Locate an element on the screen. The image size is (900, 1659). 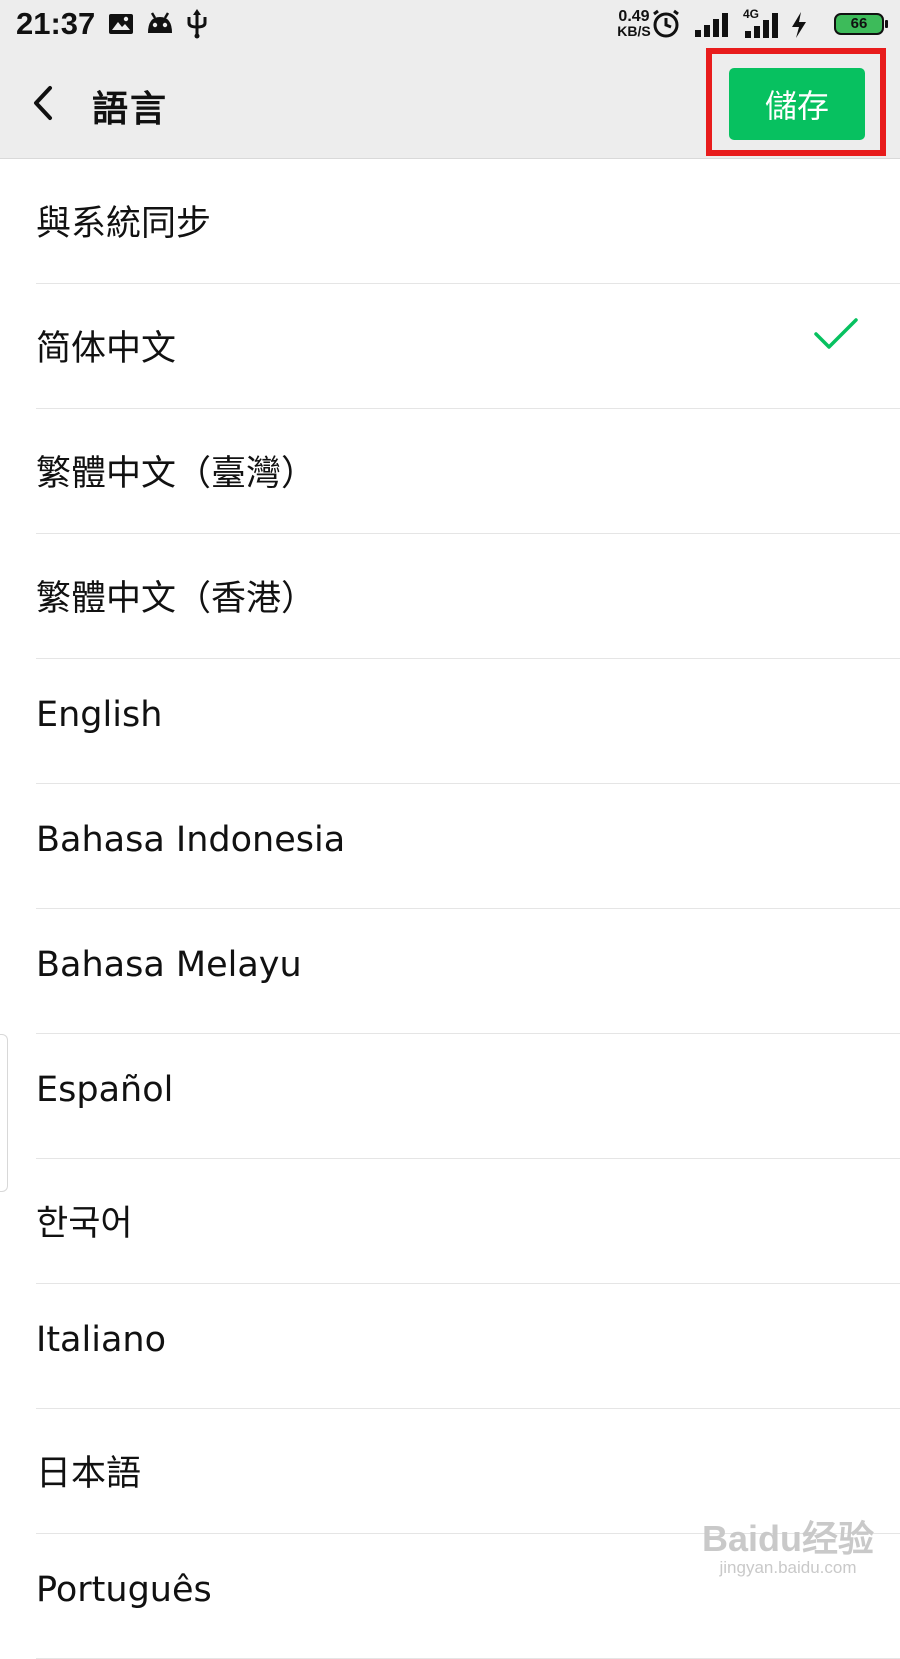
language-label: Italiano is located at coordinates (101, 1340).